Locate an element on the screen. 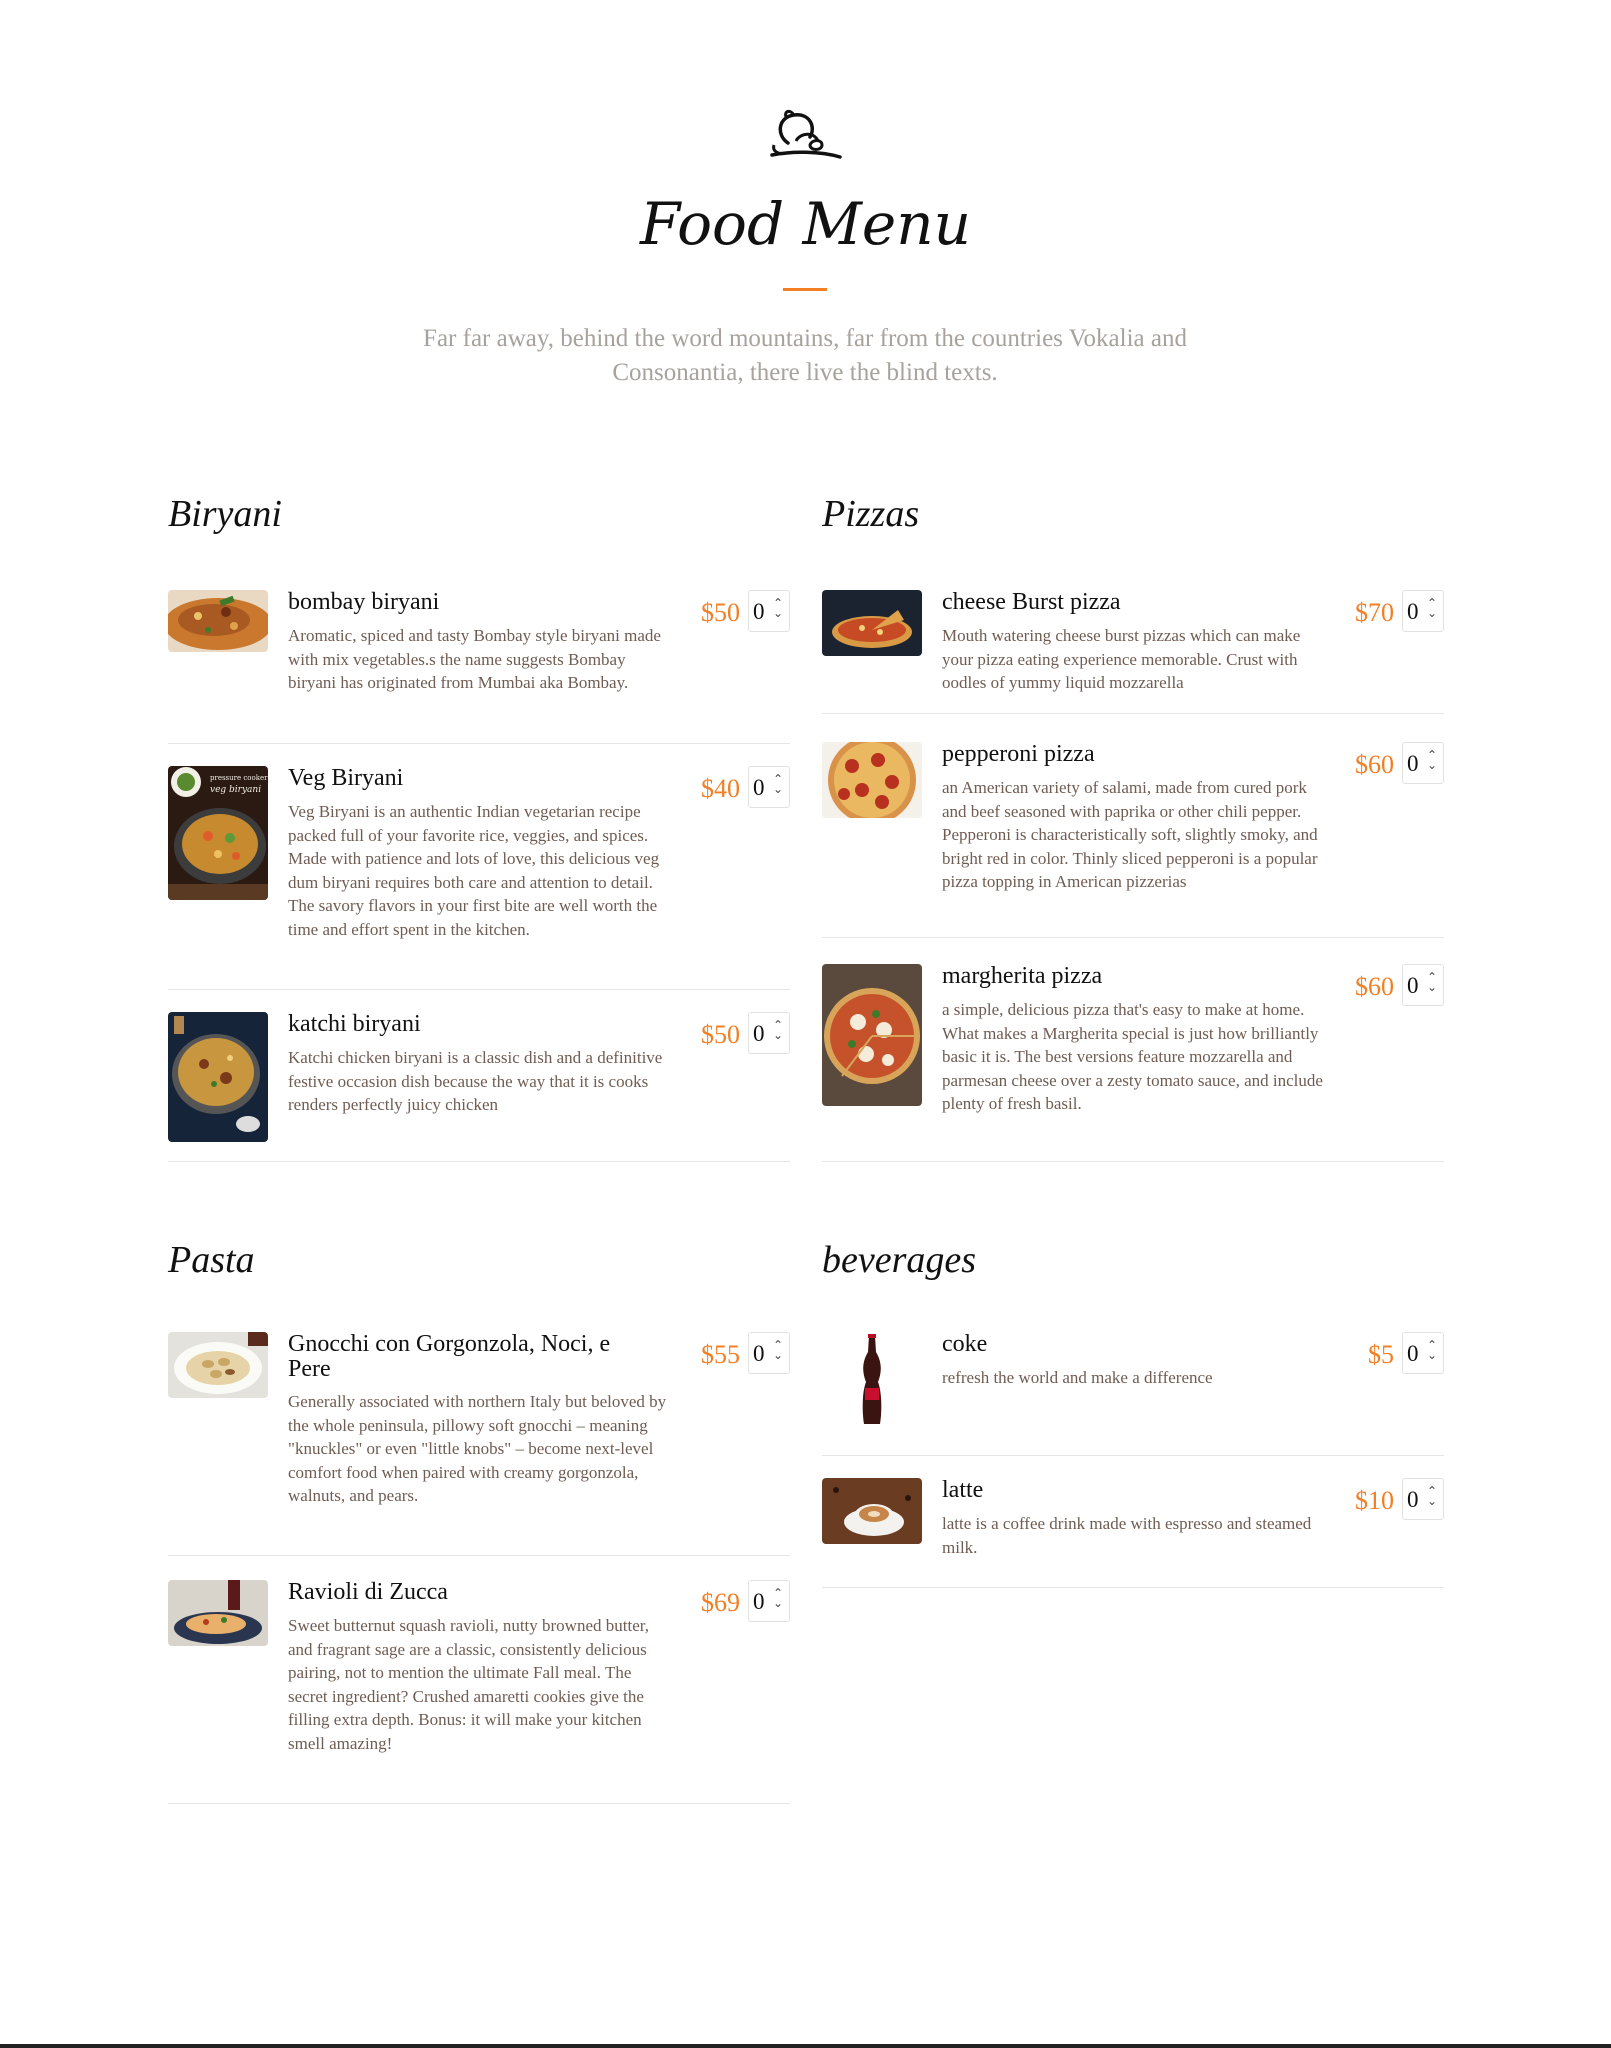 This screenshot has width=1611, height=2048. veg-biryani-photo: pressure cooker veg biryani is located at coordinates (218, 833).